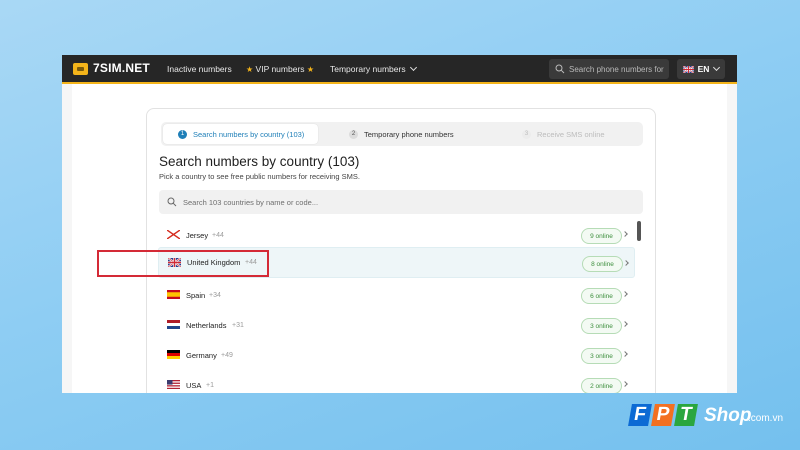 This screenshot has height=450, width=800. I want to click on step-receive-sms-online: 3 Receive SMS online, so click(563, 134).